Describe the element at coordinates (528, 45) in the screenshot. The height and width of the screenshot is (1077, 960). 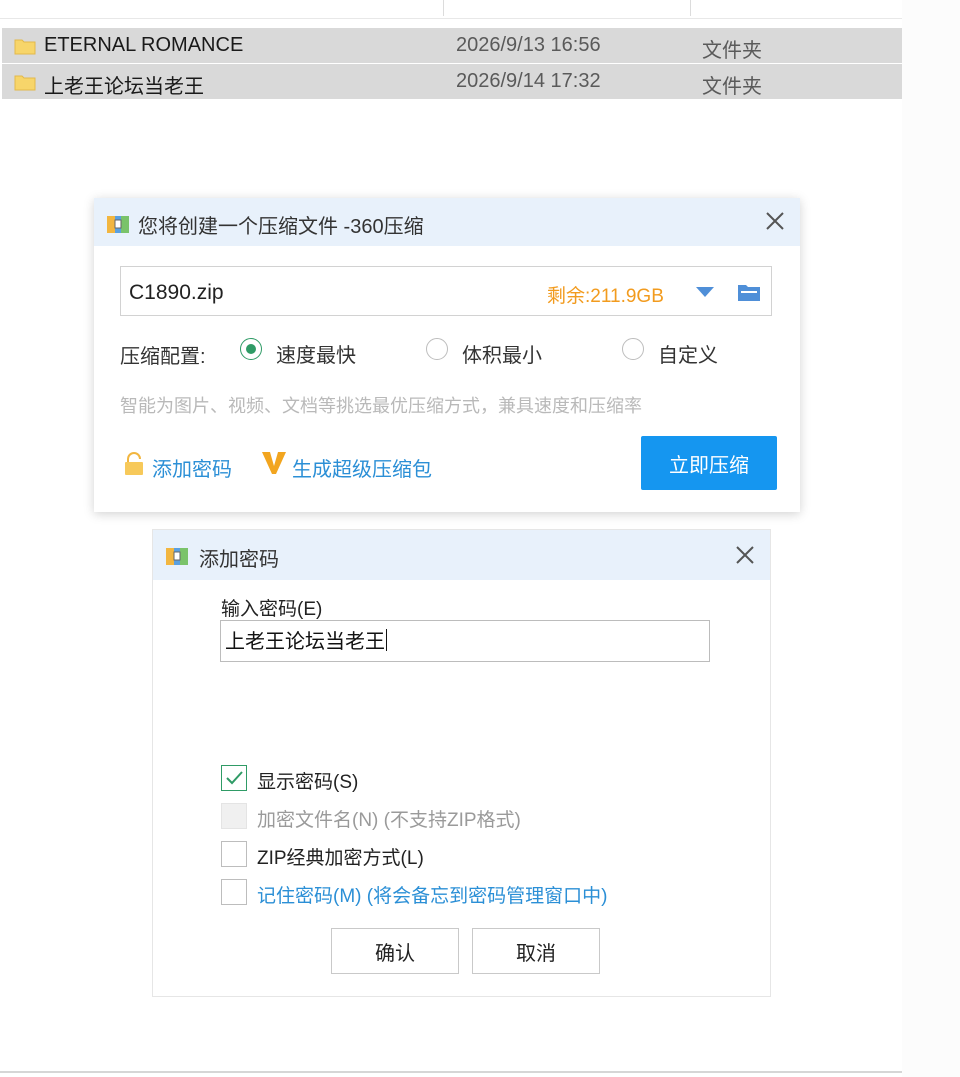
I see `file-date: 2026/9/13 16:56` at that location.